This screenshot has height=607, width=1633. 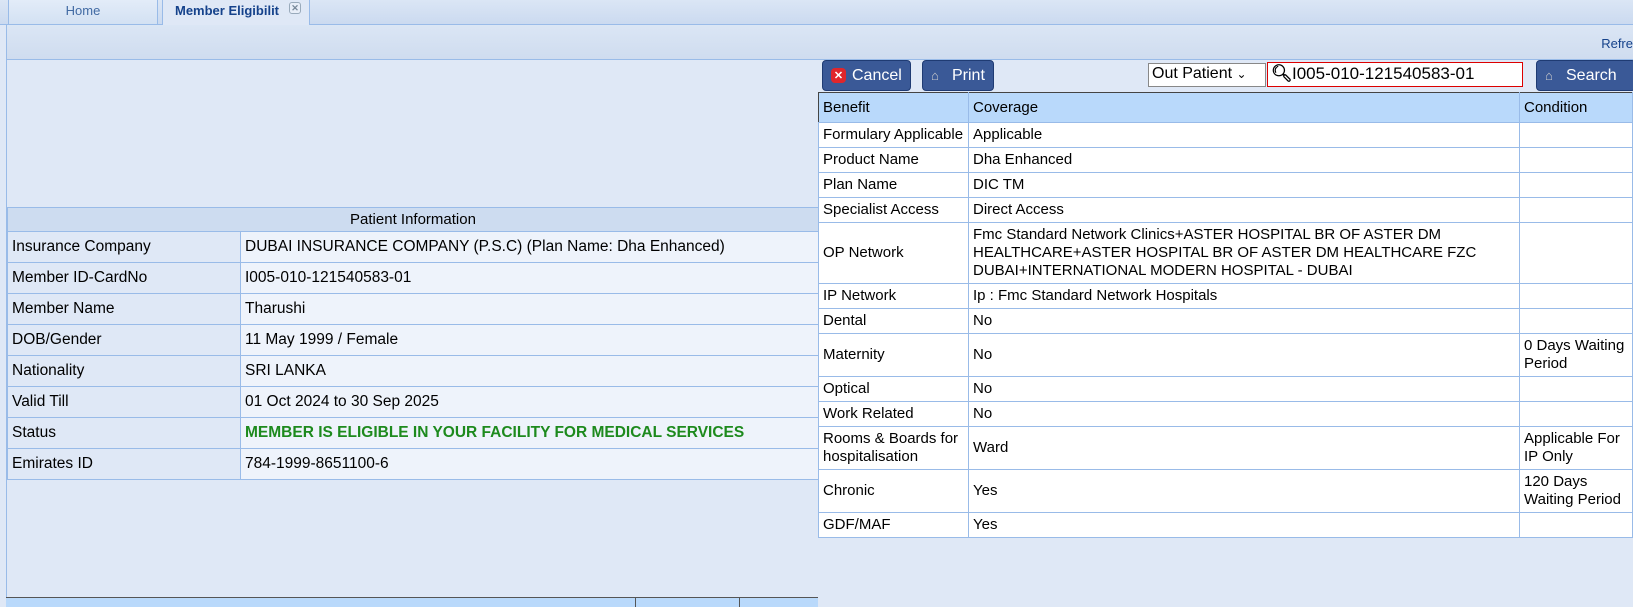 I want to click on field-label: Member Name, so click(x=124, y=309).